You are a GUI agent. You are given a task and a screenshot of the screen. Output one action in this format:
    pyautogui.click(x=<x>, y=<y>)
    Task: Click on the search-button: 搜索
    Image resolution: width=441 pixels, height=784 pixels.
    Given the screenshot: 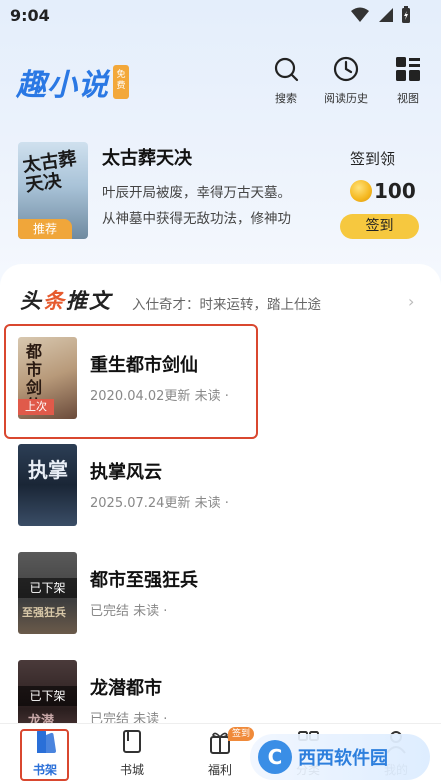 What is the action you would take?
    pyautogui.click(x=286, y=81)
    